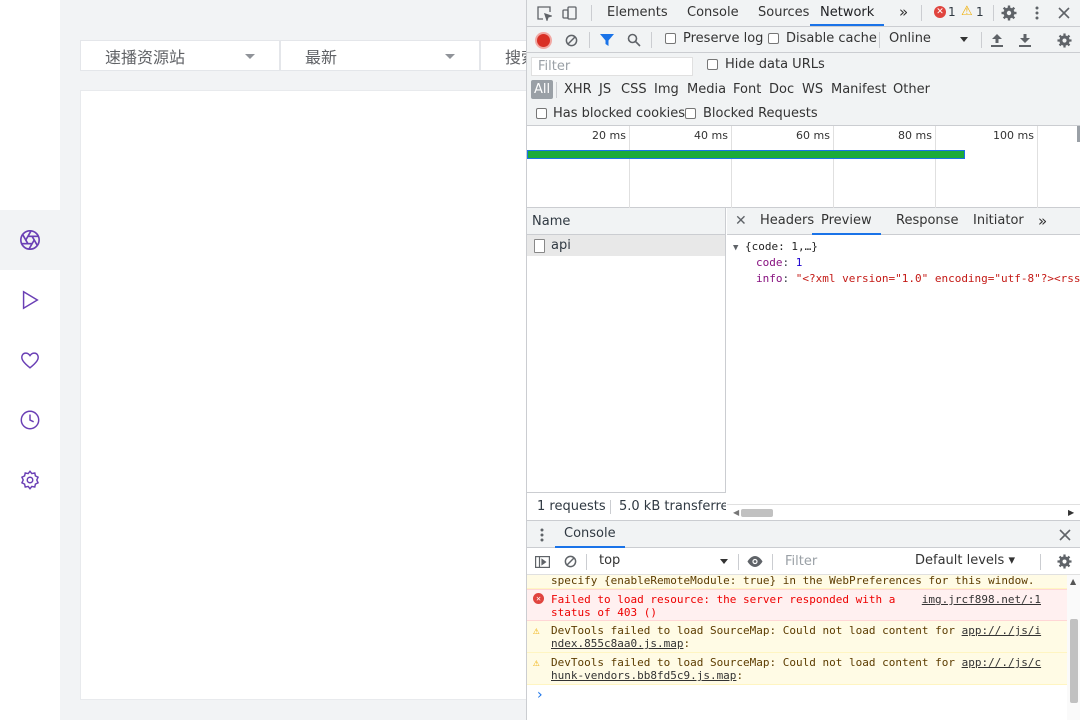 The height and width of the screenshot is (720, 1080). Describe the element at coordinates (903, 512) in the screenshot. I see `horizontal-scrollbar: ◀ ▶` at that location.